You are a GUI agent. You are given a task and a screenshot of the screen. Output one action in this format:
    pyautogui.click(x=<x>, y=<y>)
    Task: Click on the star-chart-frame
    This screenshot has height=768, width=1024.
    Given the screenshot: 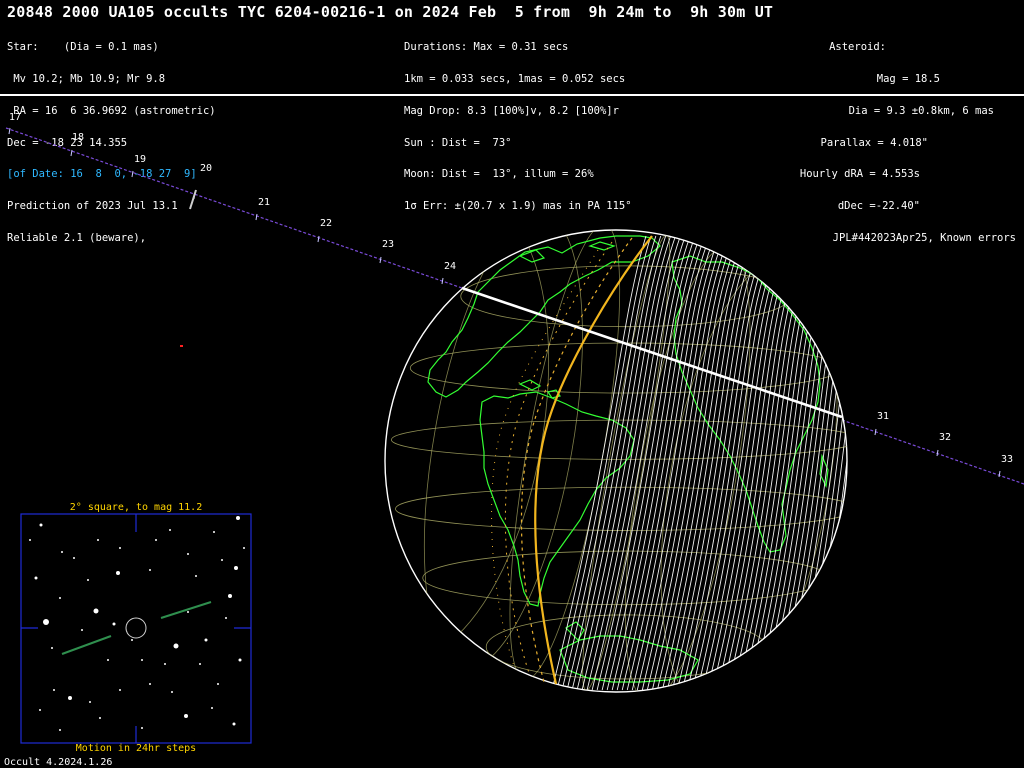 What is the action you would take?
    pyautogui.click(x=136, y=628)
    